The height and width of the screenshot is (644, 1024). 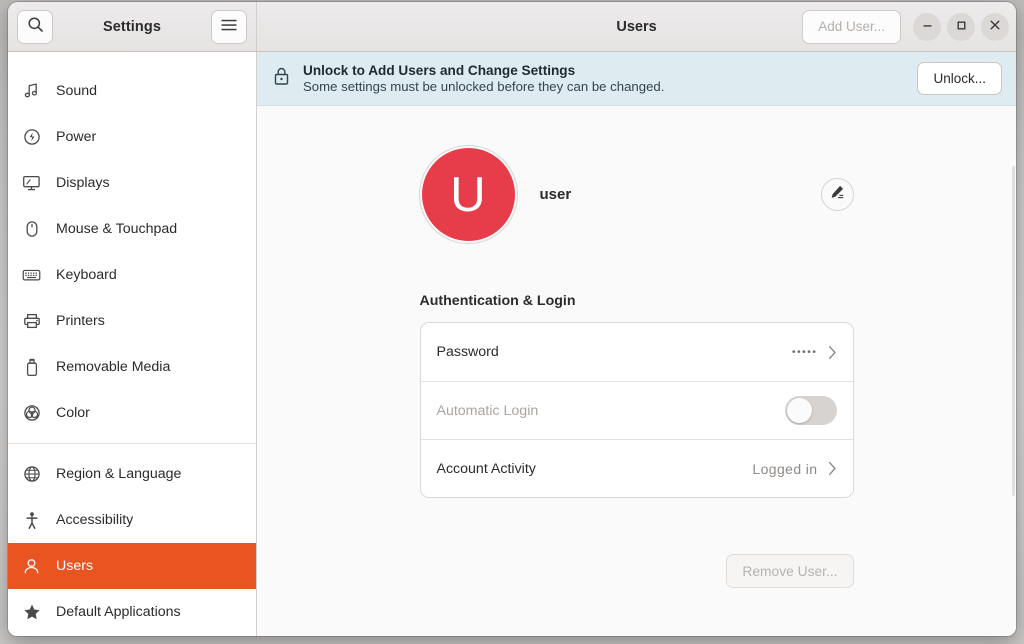 I want to click on sidebar-item-default-applications: Default Applications, so click(x=132, y=612).